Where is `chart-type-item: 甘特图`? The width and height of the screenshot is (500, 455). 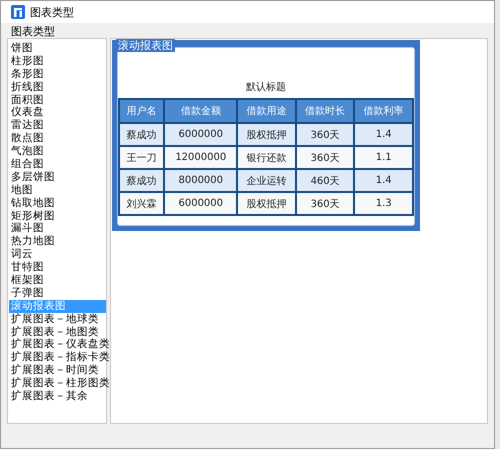
chart-type-item: 甘特图 is located at coordinates (57, 267).